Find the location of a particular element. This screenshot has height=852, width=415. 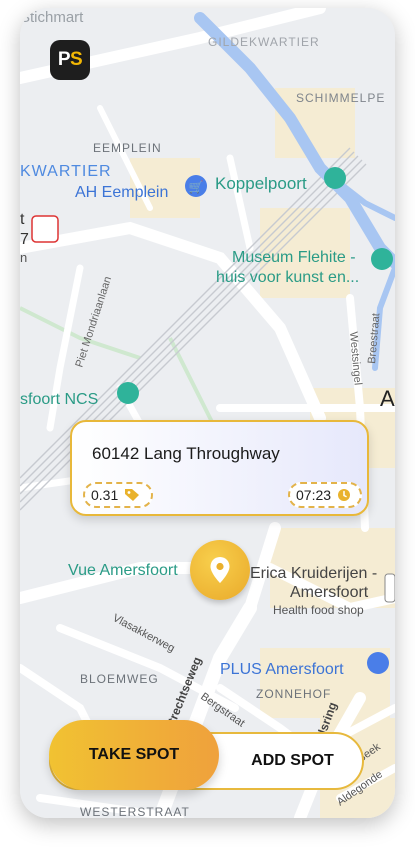

app-logo: PS is located at coordinates (70, 60).